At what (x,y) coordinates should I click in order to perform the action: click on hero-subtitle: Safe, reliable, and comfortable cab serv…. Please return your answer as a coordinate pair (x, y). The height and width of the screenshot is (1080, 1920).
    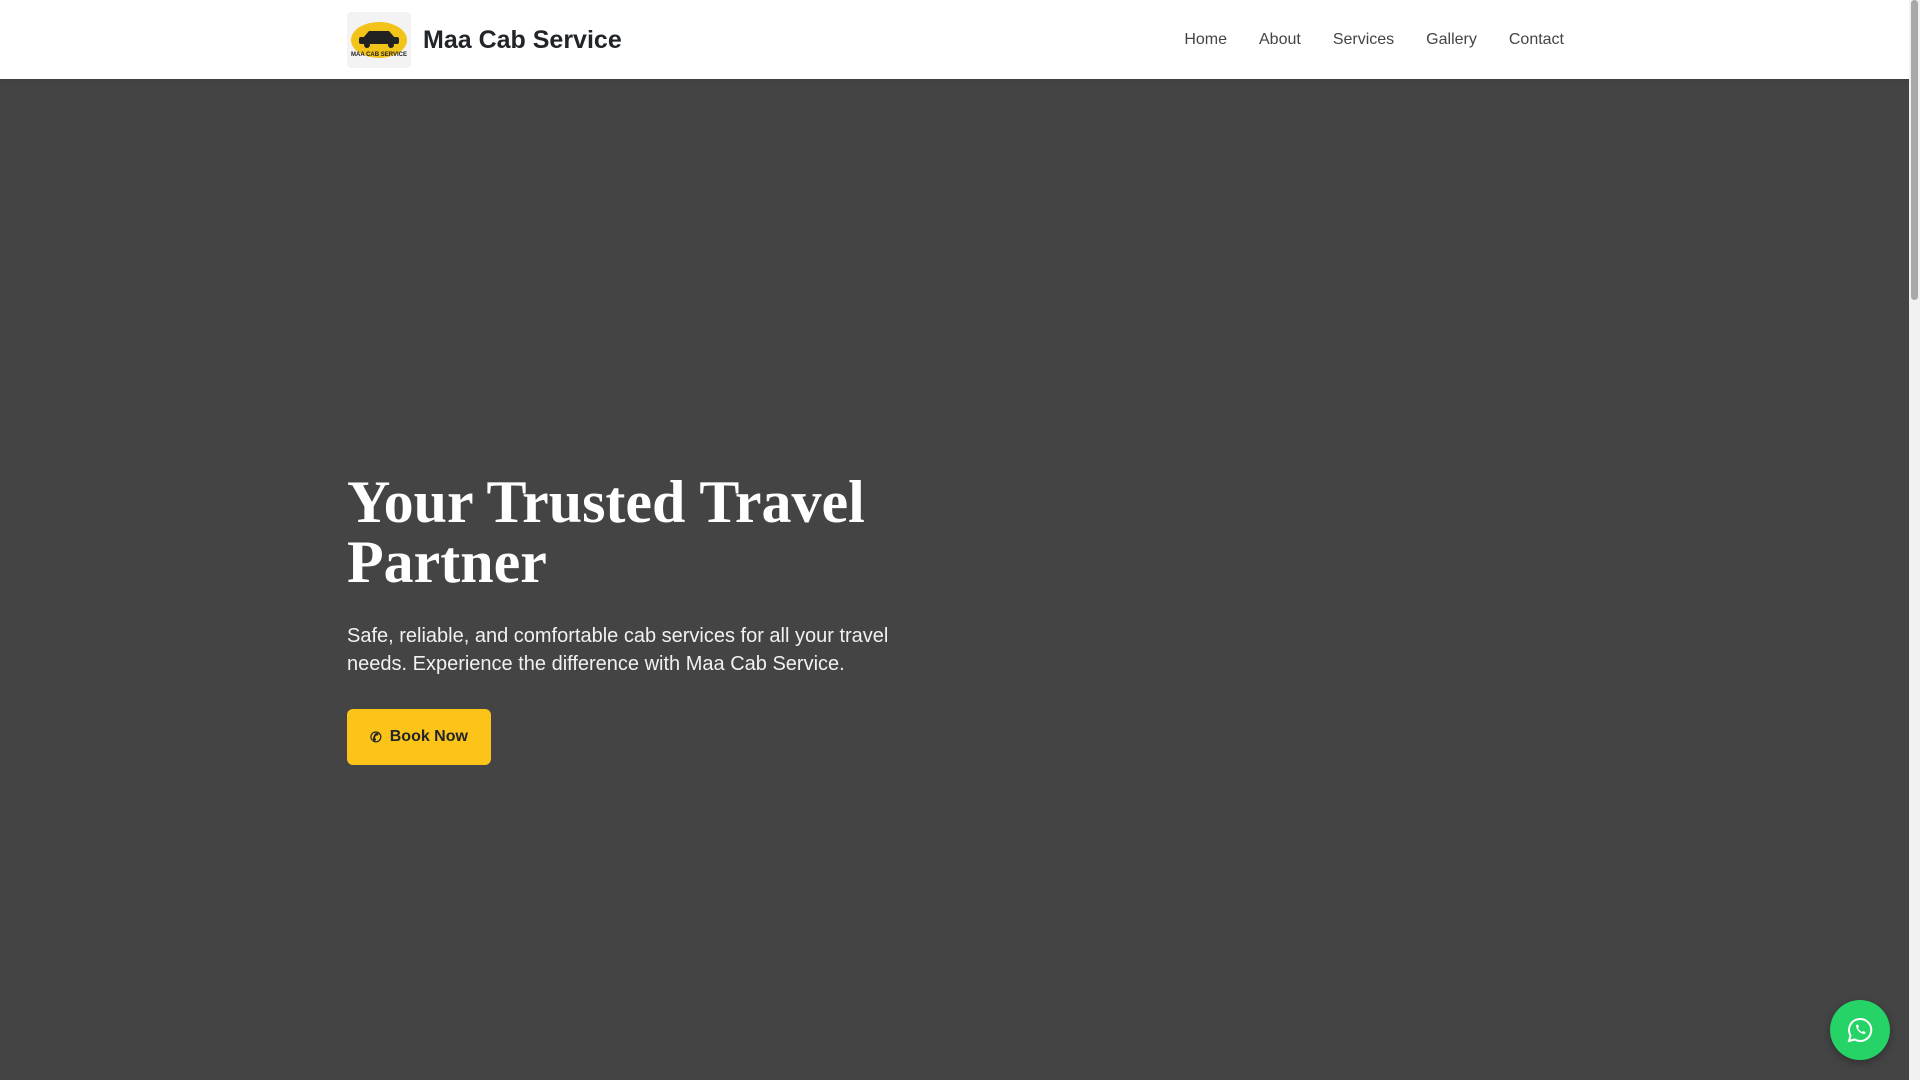
    Looking at the image, I should click on (618, 650).